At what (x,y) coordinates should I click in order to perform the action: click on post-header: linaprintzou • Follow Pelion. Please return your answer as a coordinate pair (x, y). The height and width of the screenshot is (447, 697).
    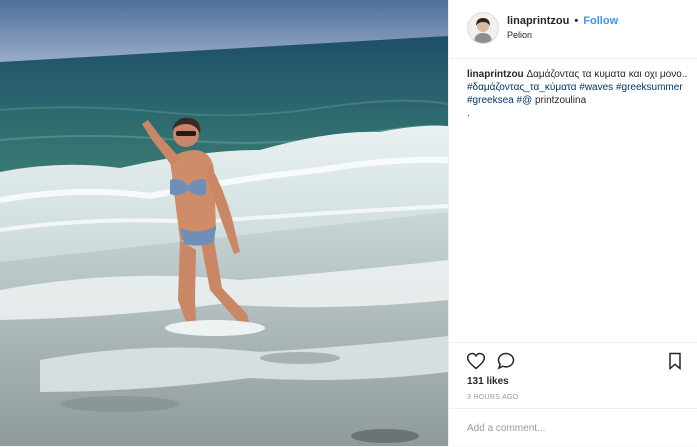
    Looking at the image, I should click on (573, 29).